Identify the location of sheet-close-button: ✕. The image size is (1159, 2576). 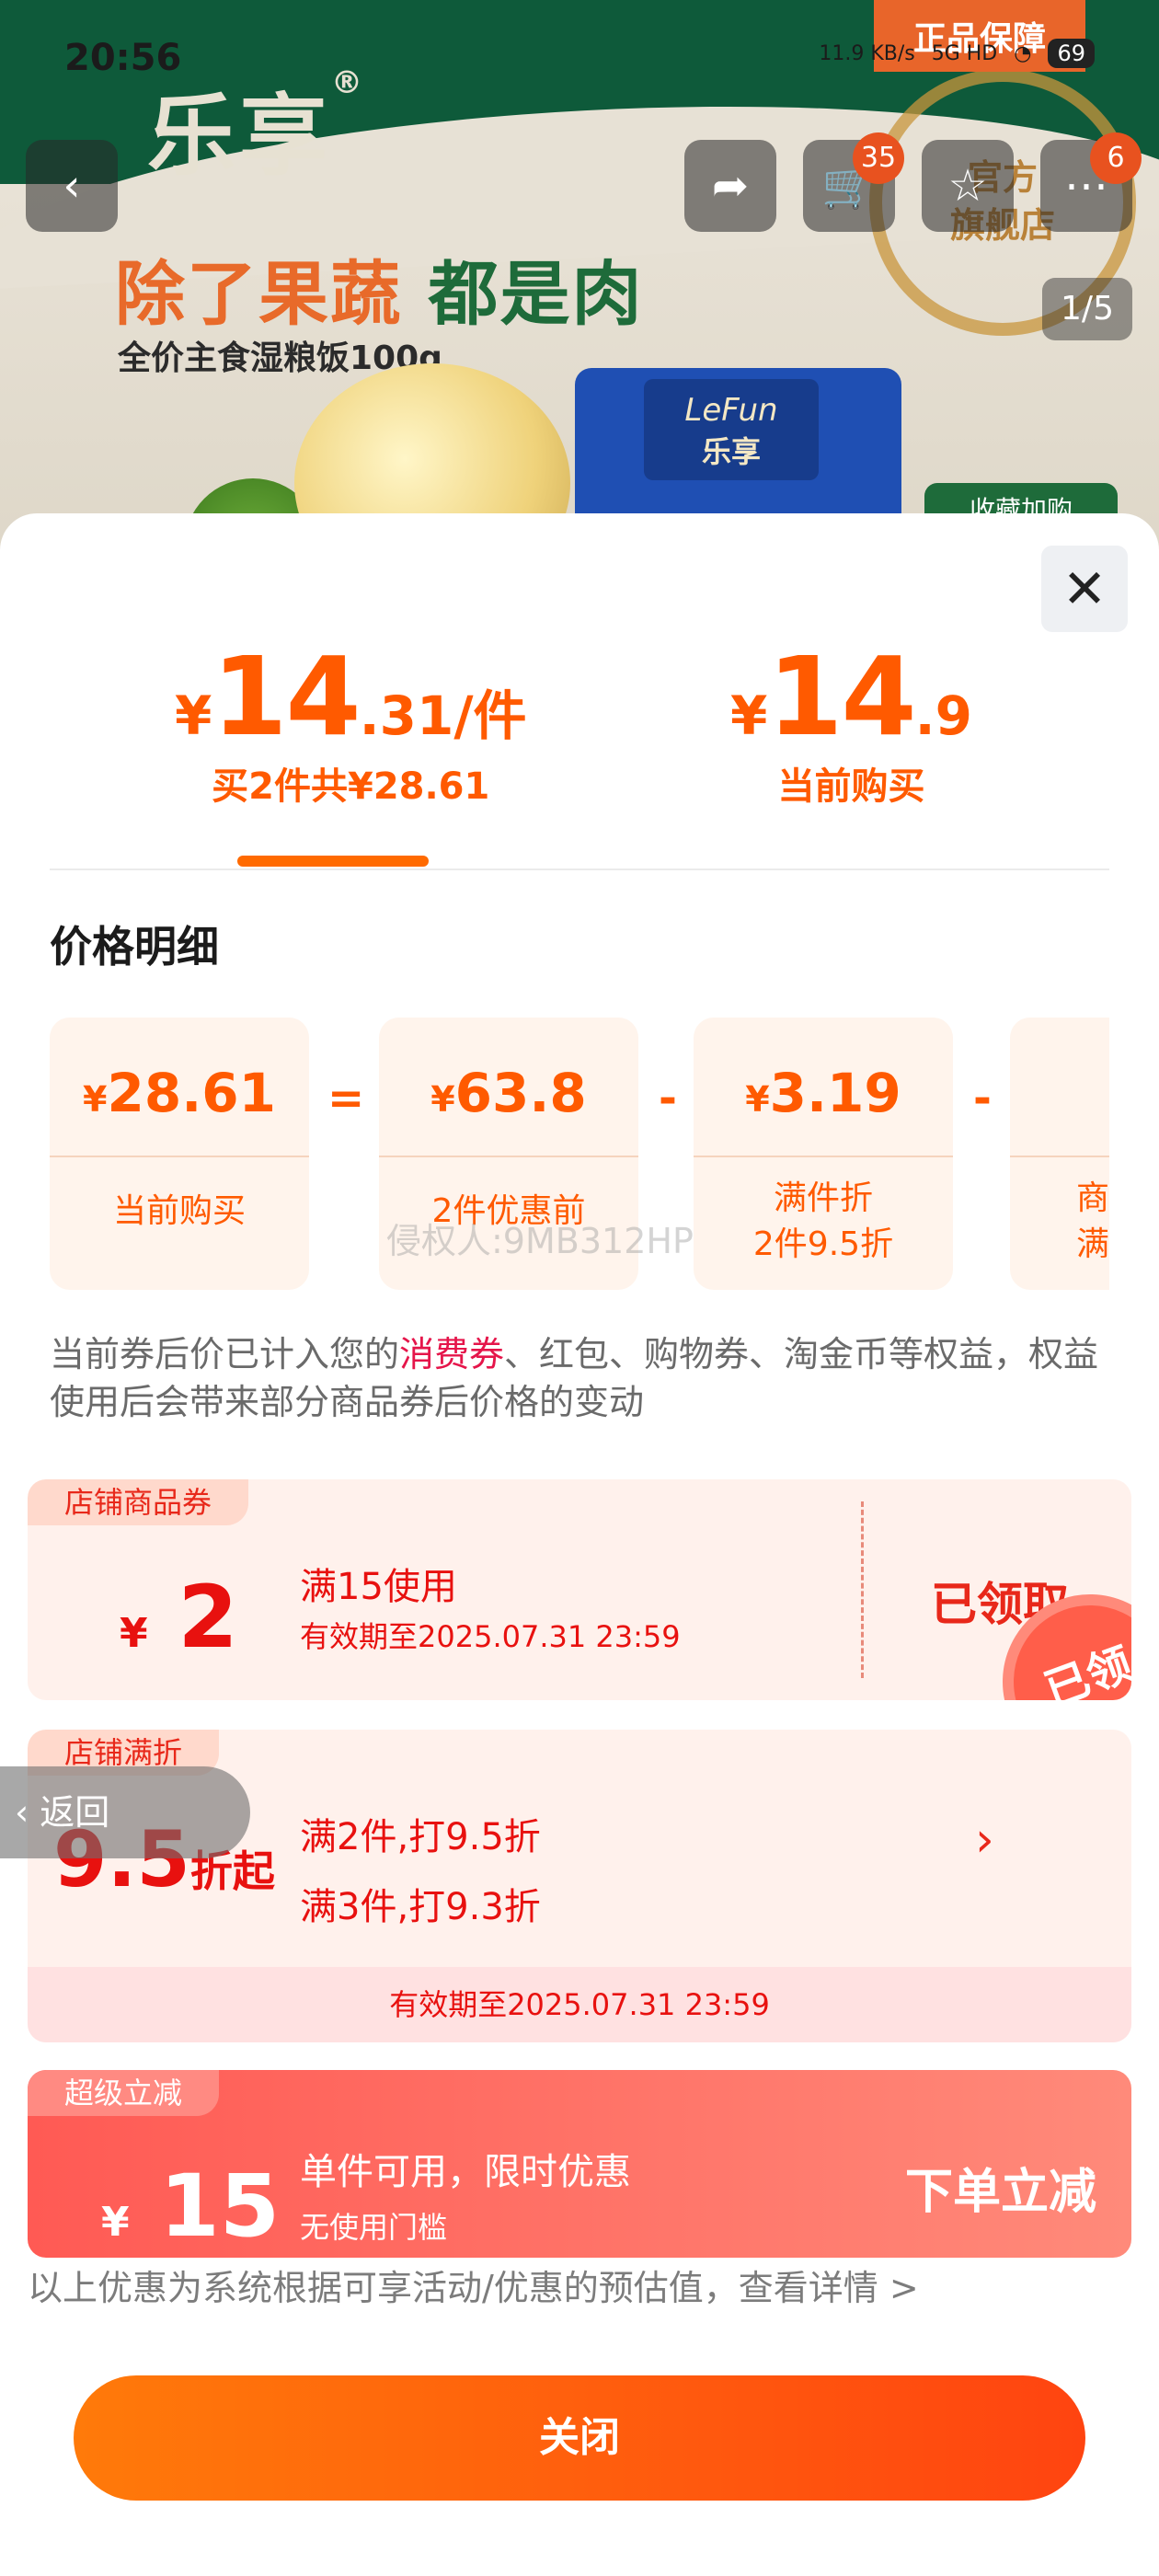
(1084, 589).